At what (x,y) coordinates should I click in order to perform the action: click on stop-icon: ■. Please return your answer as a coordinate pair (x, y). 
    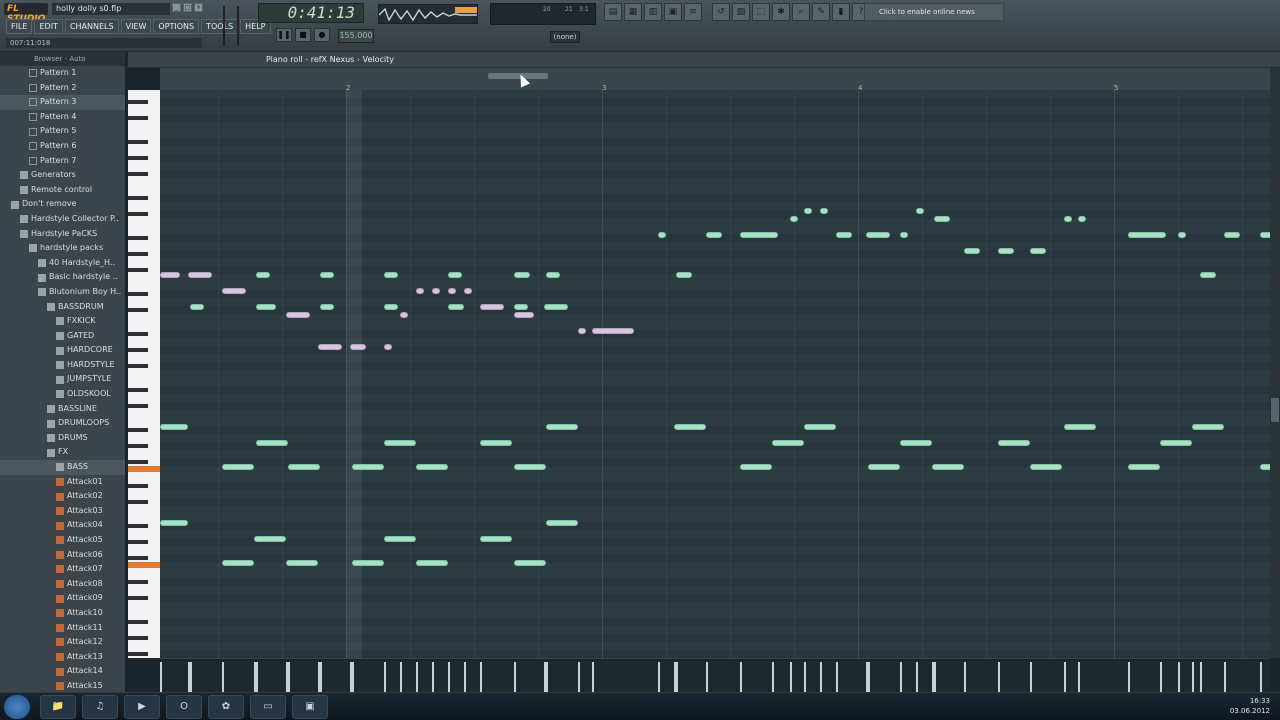
    Looking at the image, I should click on (303, 35).